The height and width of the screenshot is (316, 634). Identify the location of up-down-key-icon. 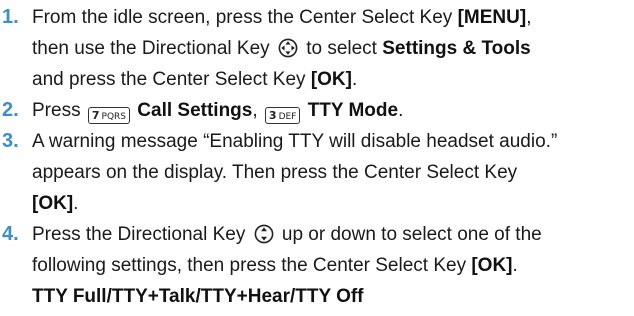
(263, 234).